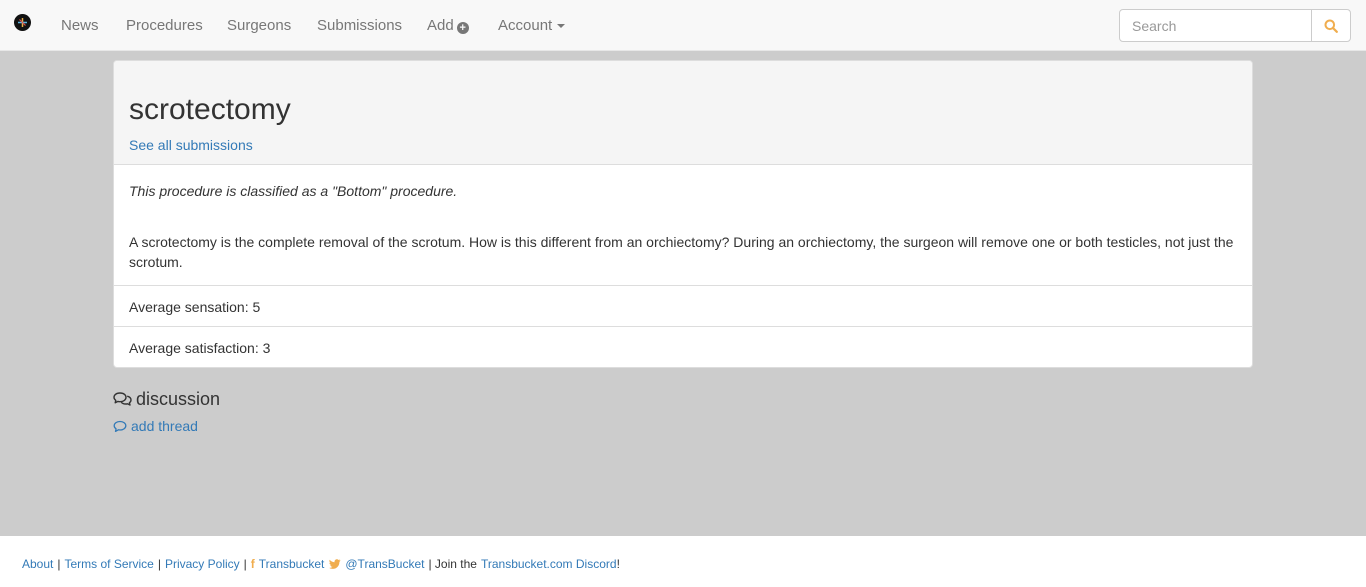  I want to click on facebook-icon: f, so click(252, 564).